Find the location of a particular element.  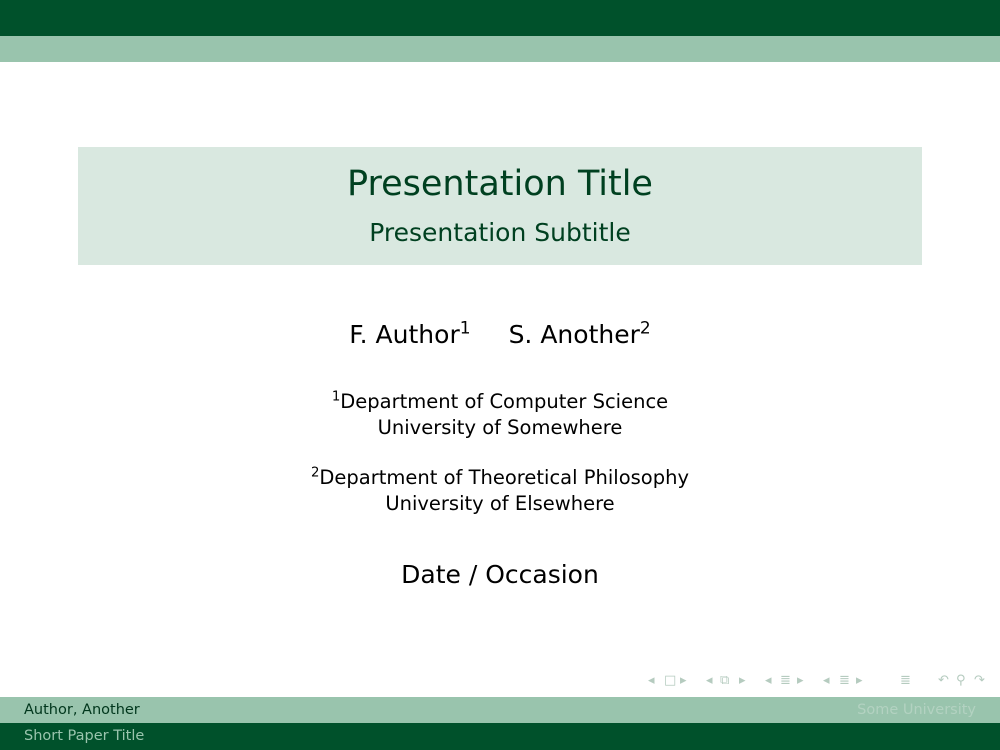

author-affiliation-mark: 2 is located at coordinates (645, 328).